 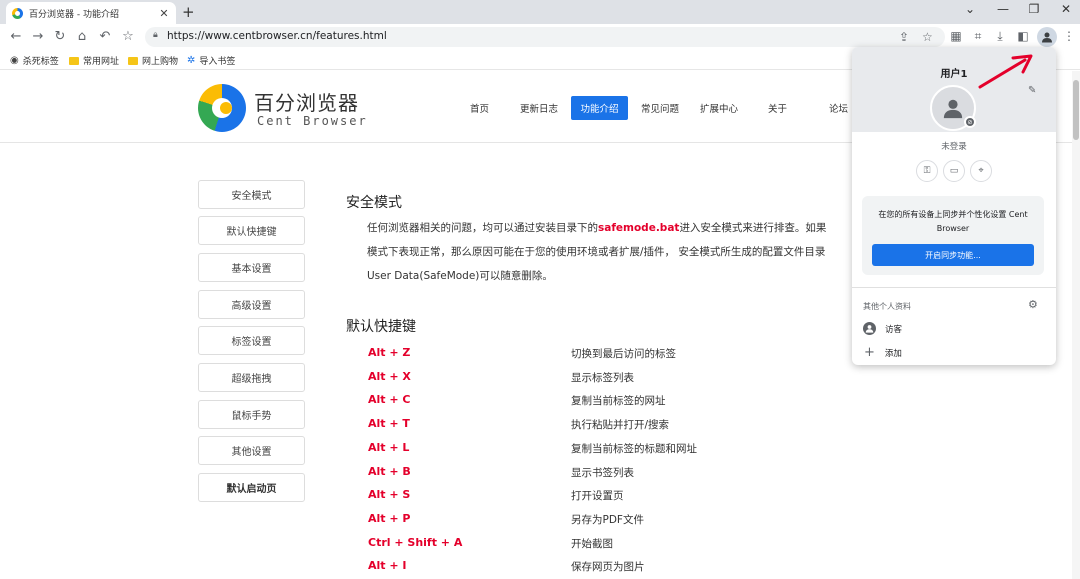 I want to click on safemode-file-highlight: safemode.bat, so click(x=639, y=228).